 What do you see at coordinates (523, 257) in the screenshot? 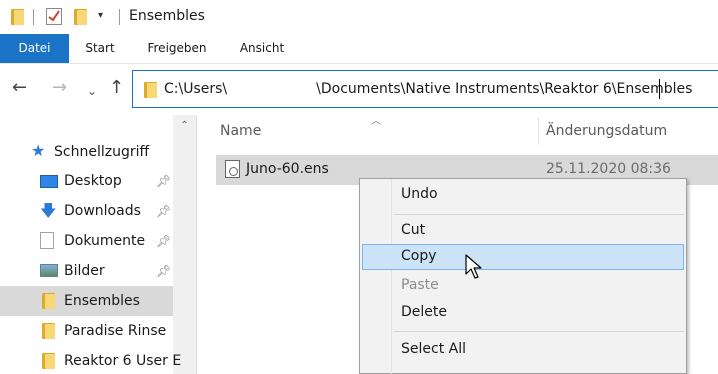
I see `menu-item-copy: Copy` at bounding box center [523, 257].